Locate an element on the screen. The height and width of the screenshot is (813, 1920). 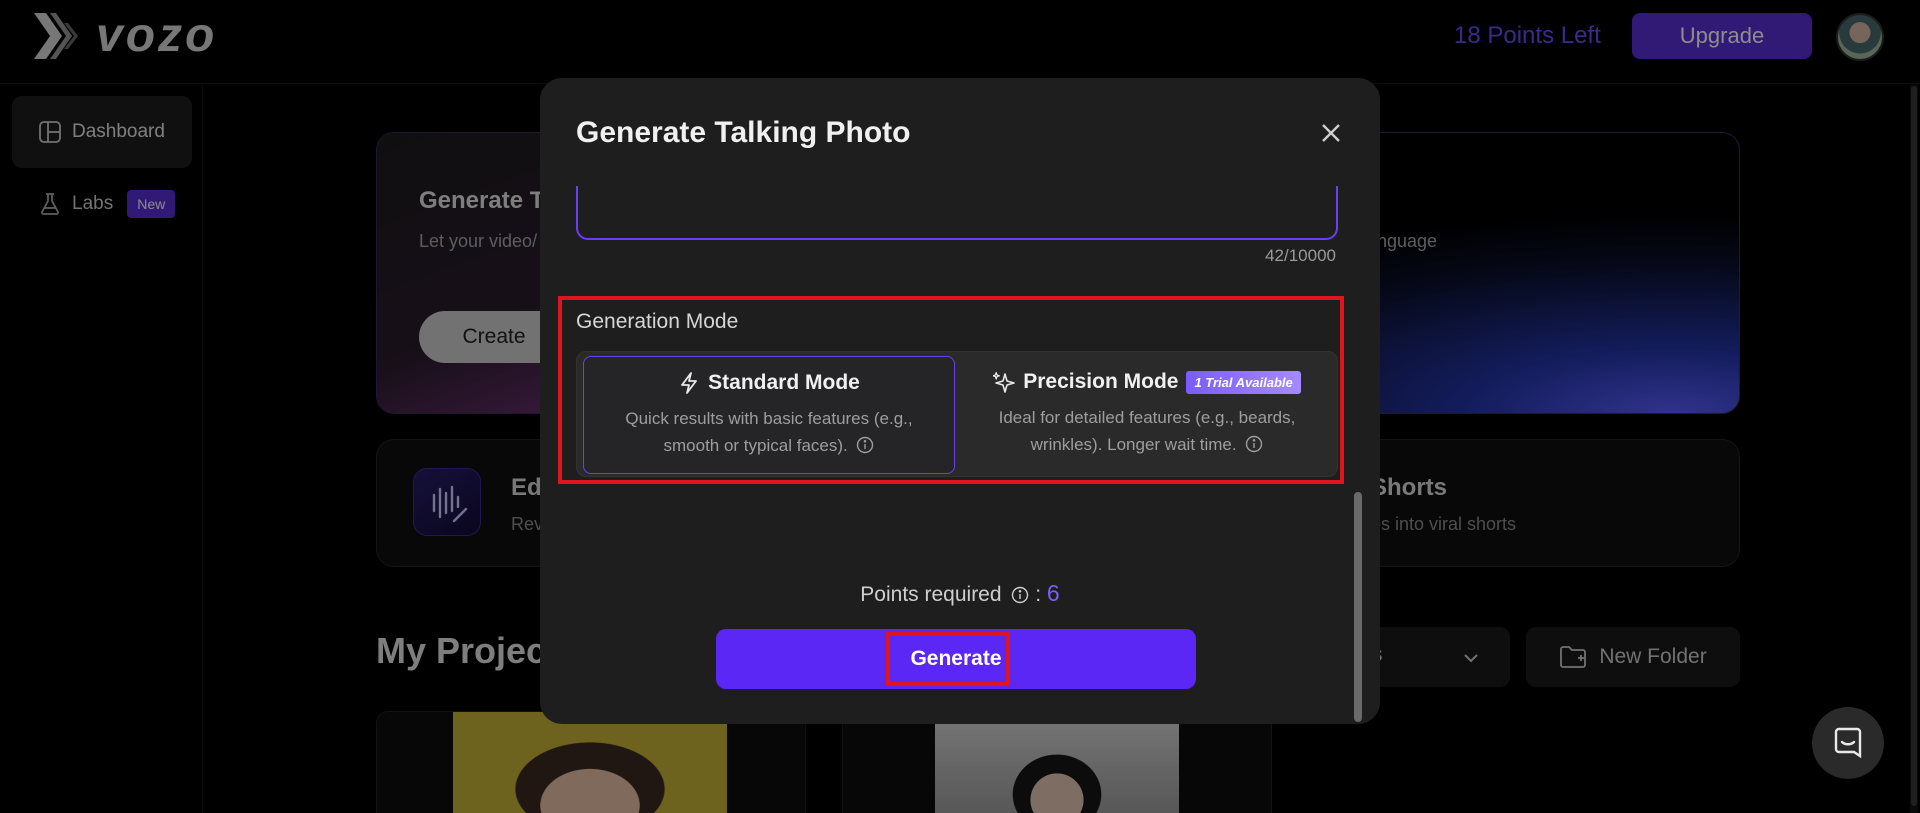
script-textarea is located at coordinates (957, 212).